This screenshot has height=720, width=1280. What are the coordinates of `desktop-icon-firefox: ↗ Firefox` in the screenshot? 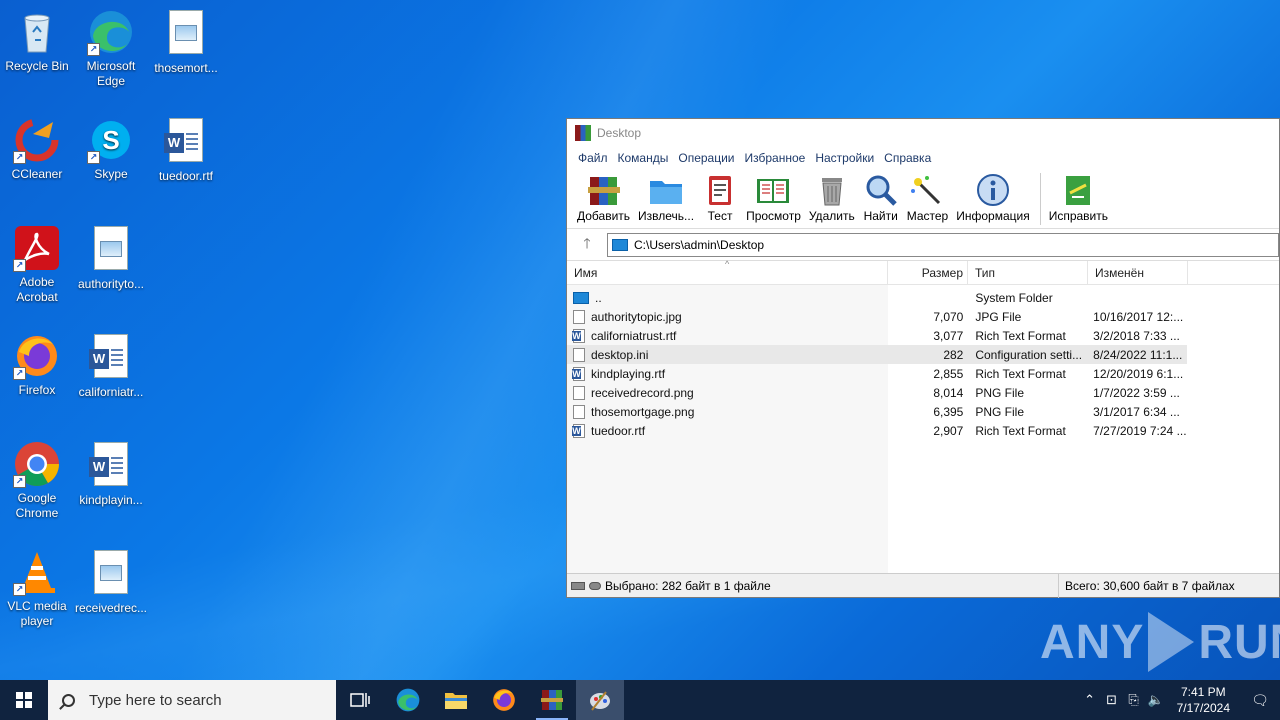 It's located at (37, 365).